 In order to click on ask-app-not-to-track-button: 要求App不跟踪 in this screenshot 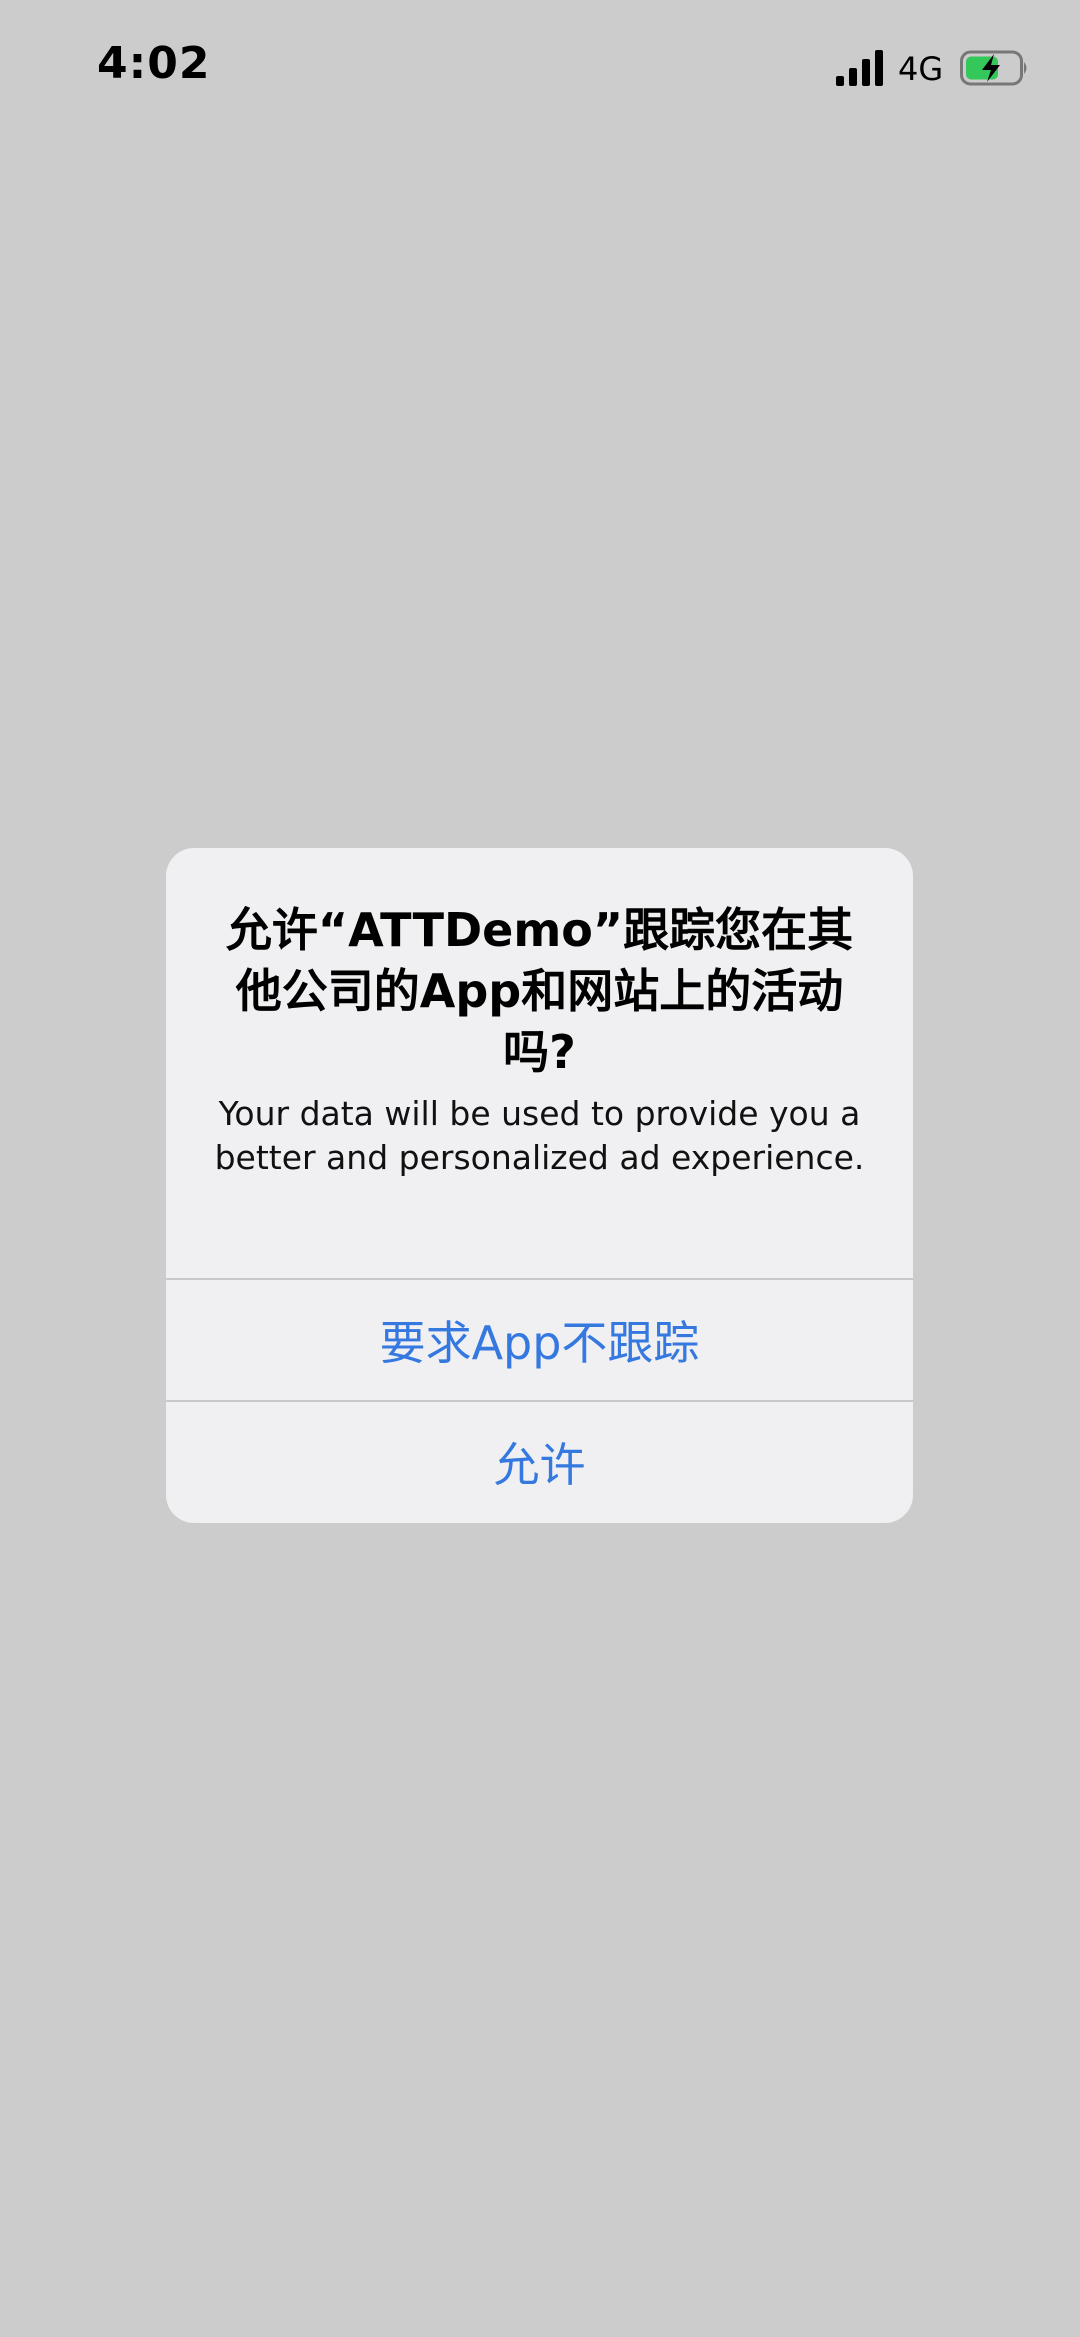, I will do `click(539, 1340)`.